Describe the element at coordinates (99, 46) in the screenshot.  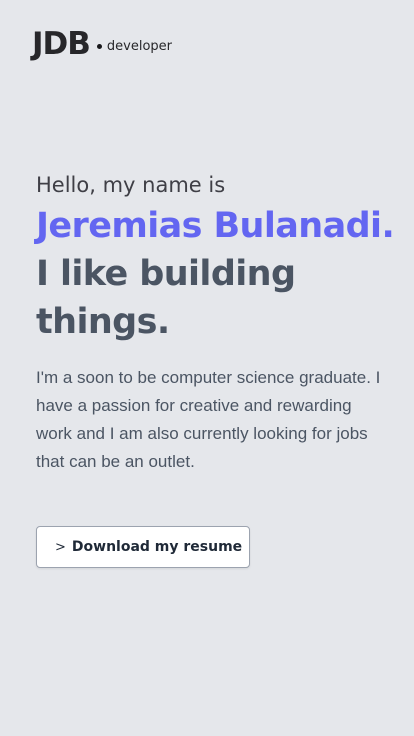
I see `logo-dot-icon` at that location.